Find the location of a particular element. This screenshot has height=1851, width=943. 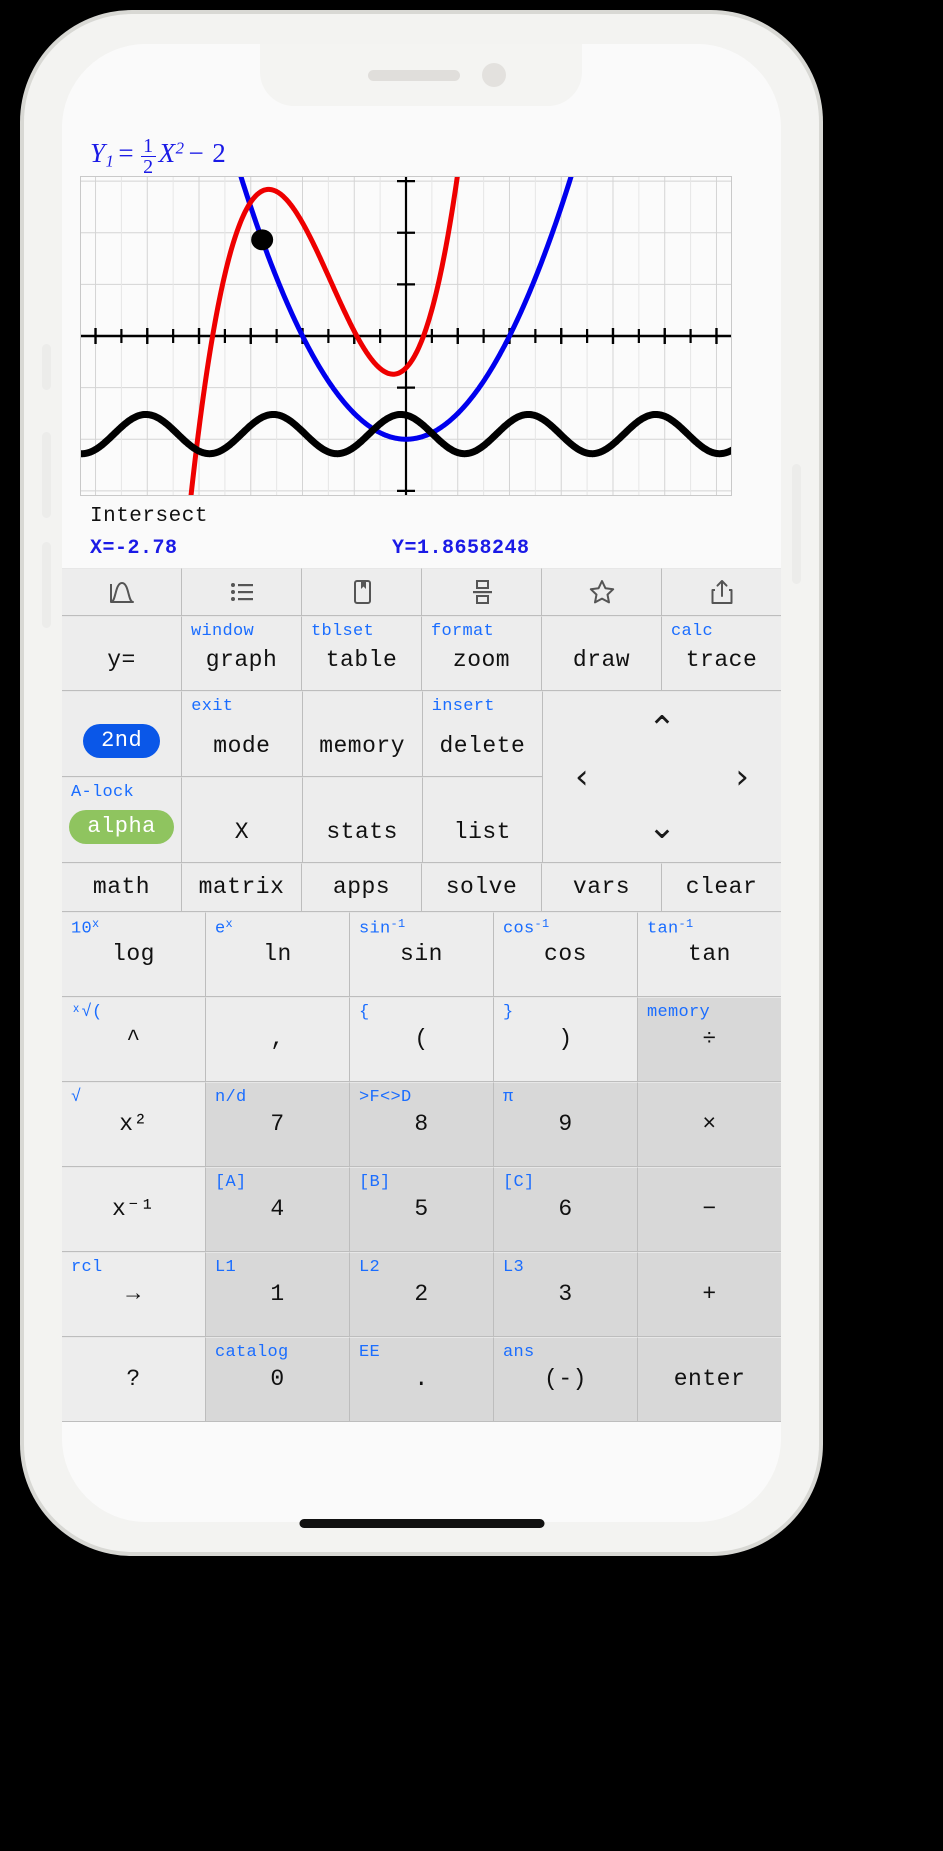

key-6: [C] 6 is located at coordinates (566, 1209).